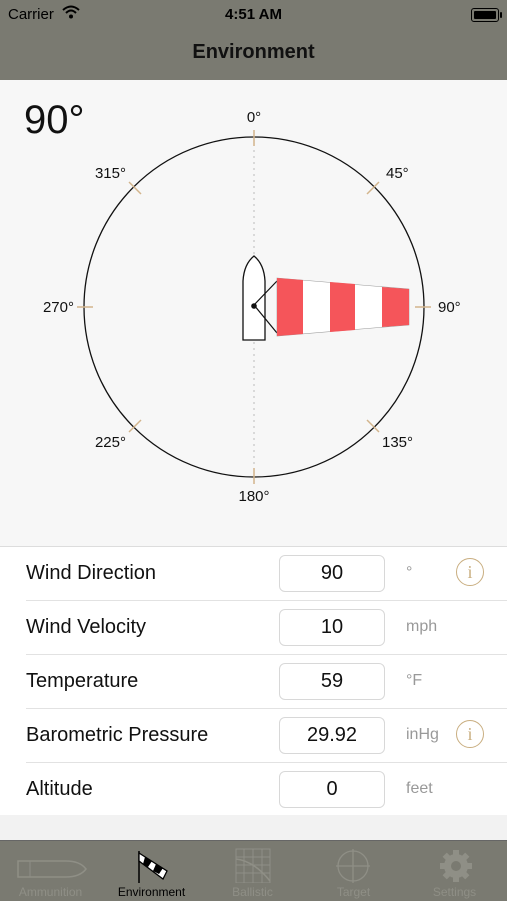 This screenshot has width=507, height=901. Describe the element at coordinates (86, 627) in the screenshot. I see `wind-velocity-label: Wind Velocity` at that location.